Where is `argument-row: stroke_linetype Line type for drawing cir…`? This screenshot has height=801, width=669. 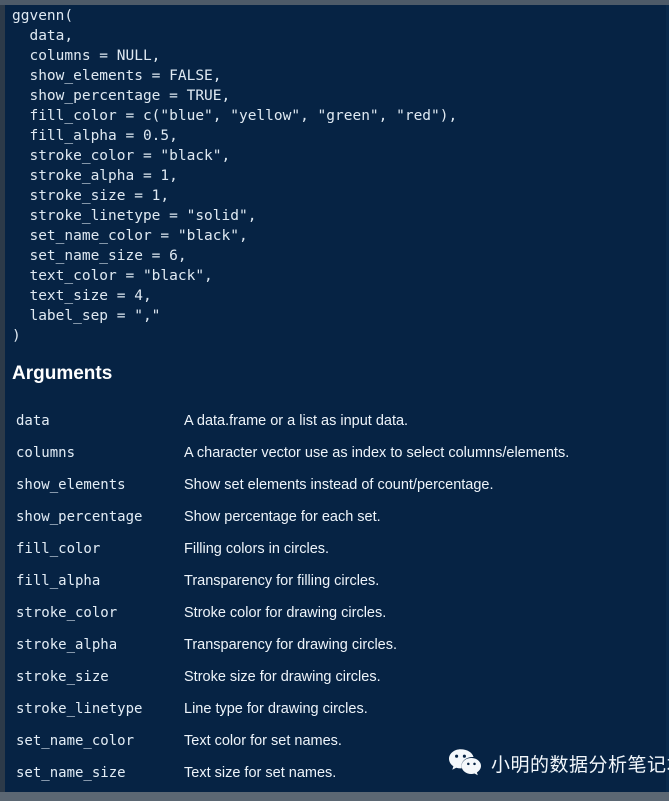 argument-row: stroke_linetype Line type for drawing cir… is located at coordinates (334, 715).